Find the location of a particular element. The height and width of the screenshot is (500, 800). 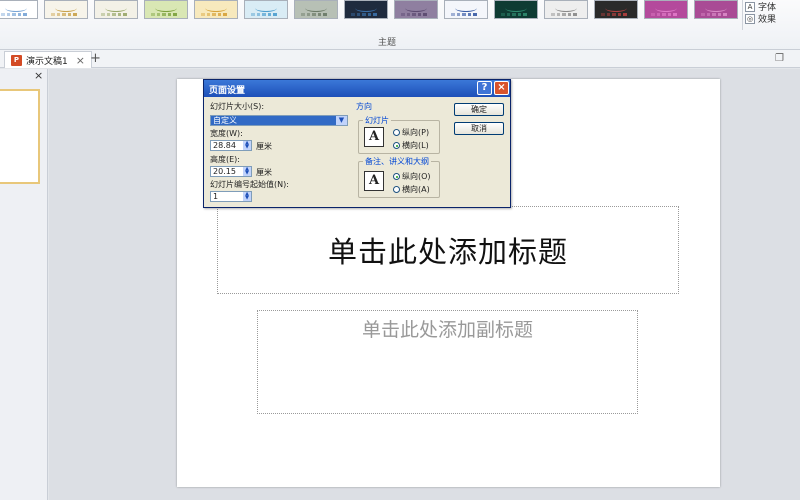

ribbon: 主题 A 字体 ◎ 效果 is located at coordinates (400, 25).